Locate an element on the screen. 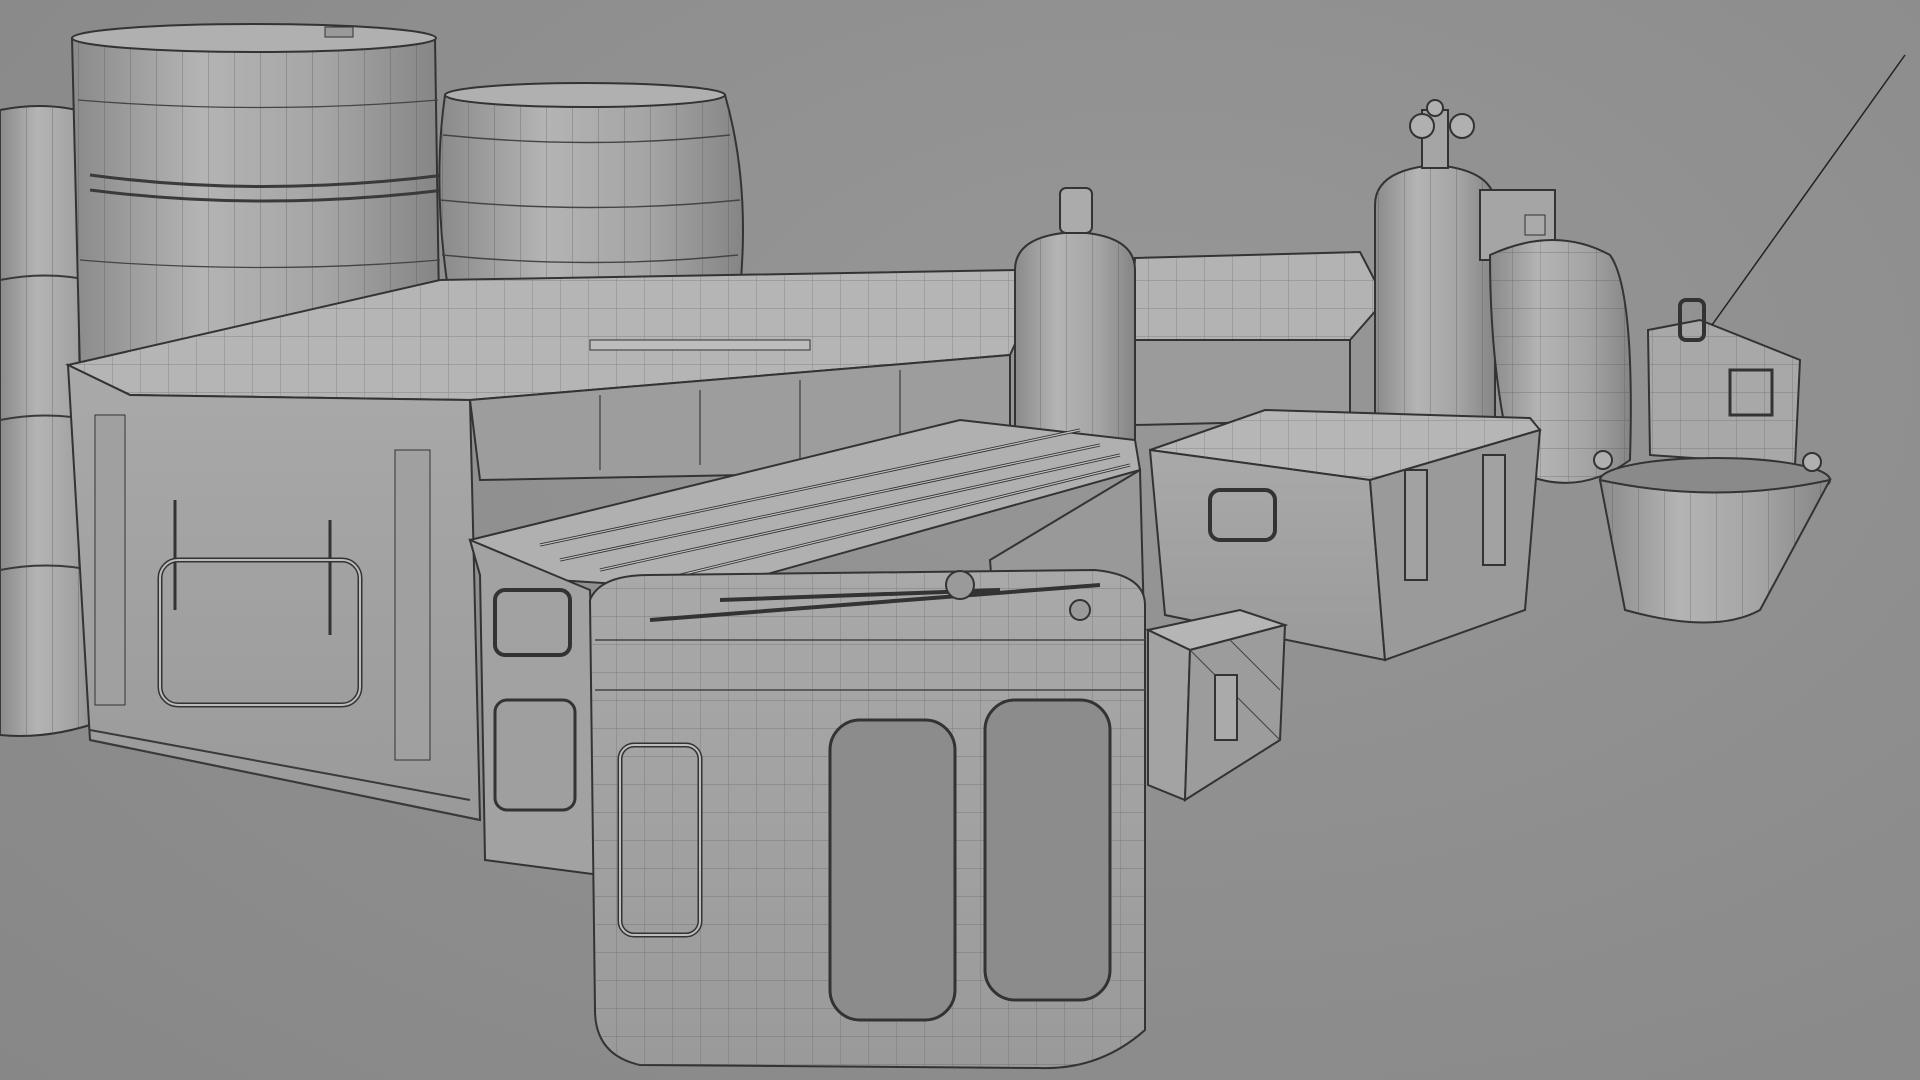  bucket-icon is located at coordinates (1712, 537).